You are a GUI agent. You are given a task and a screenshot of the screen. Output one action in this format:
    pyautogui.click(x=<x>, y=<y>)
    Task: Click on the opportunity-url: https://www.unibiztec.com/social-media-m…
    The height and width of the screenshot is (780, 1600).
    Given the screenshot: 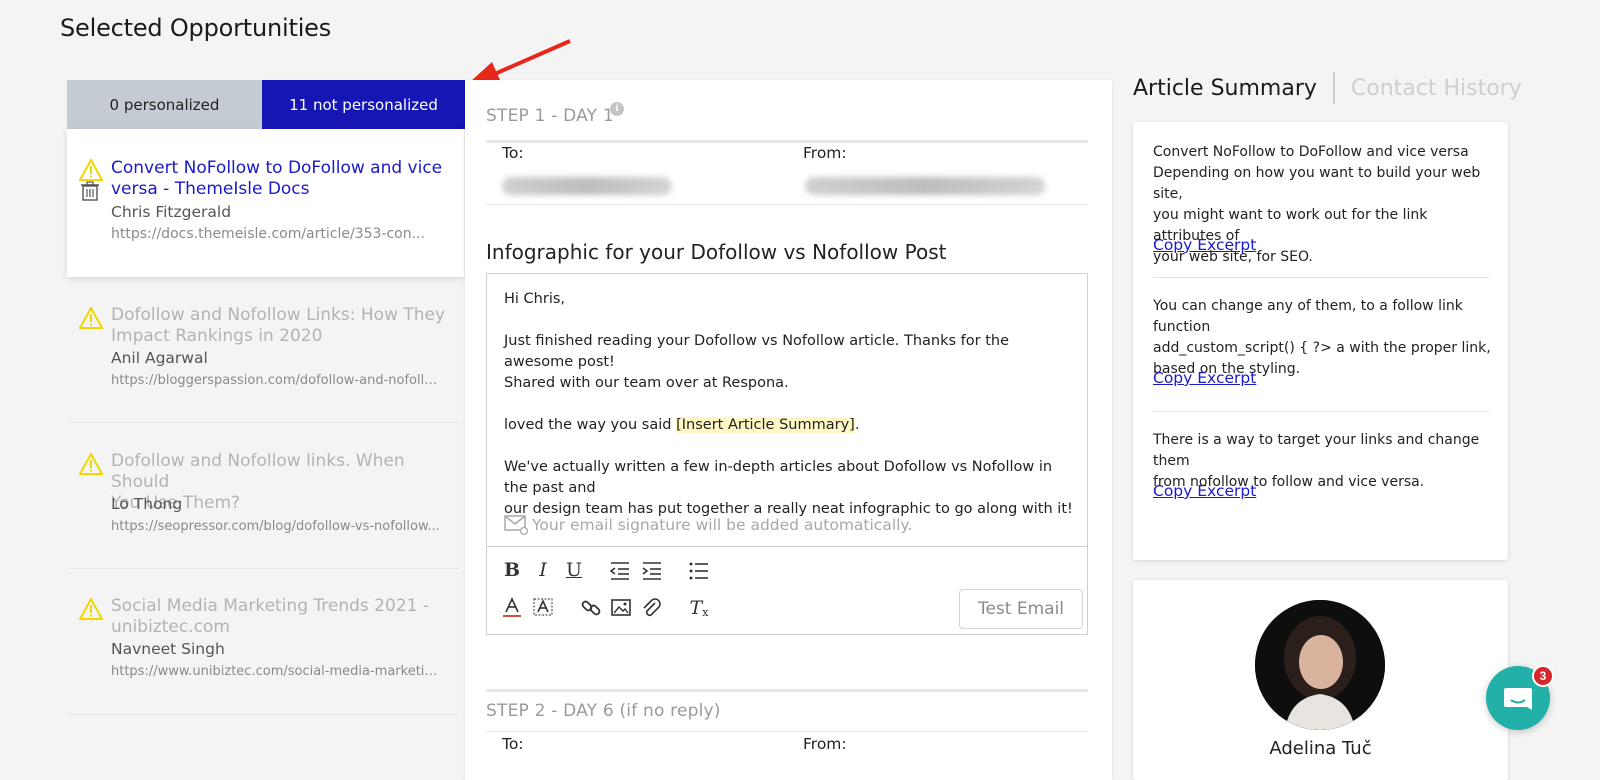 What is the action you would take?
    pyautogui.click(x=276, y=671)
    